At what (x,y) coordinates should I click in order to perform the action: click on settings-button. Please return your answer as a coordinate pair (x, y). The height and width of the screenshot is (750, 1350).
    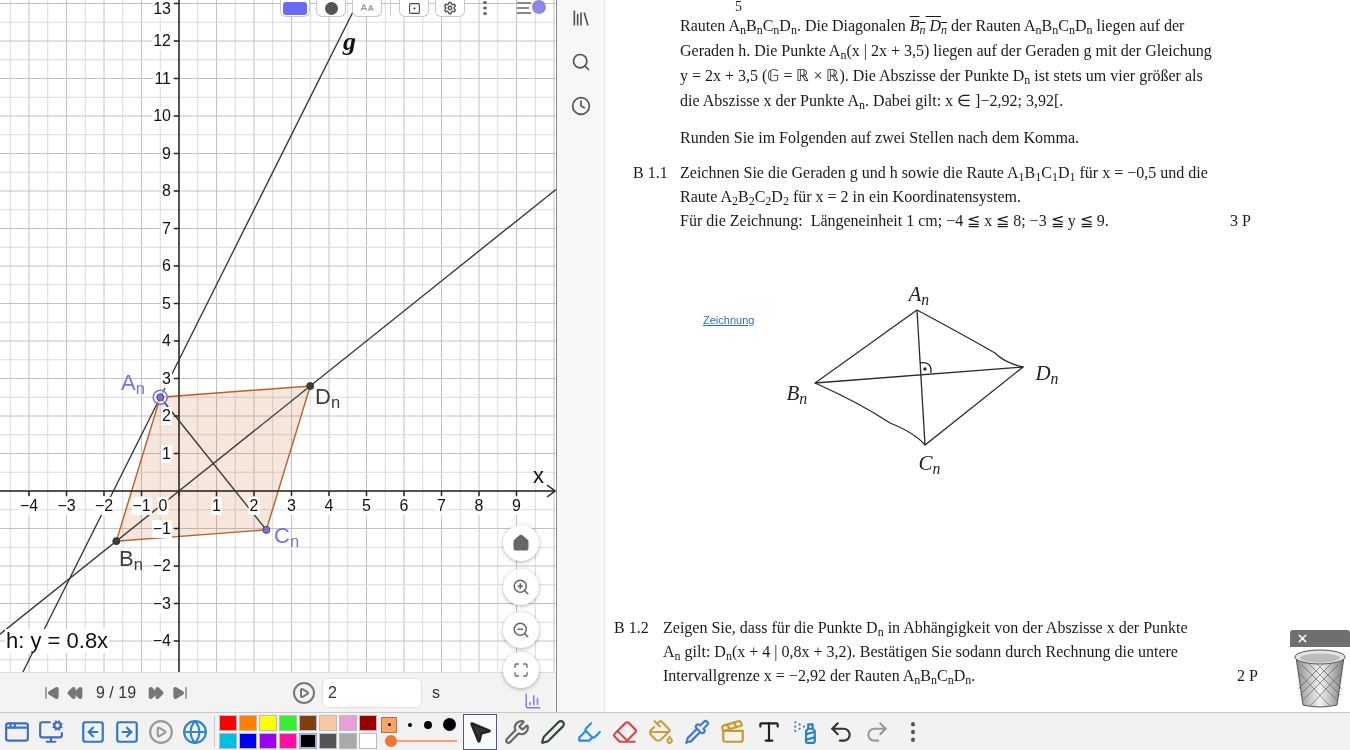
    Looking at the image, I should click on (450, 8).